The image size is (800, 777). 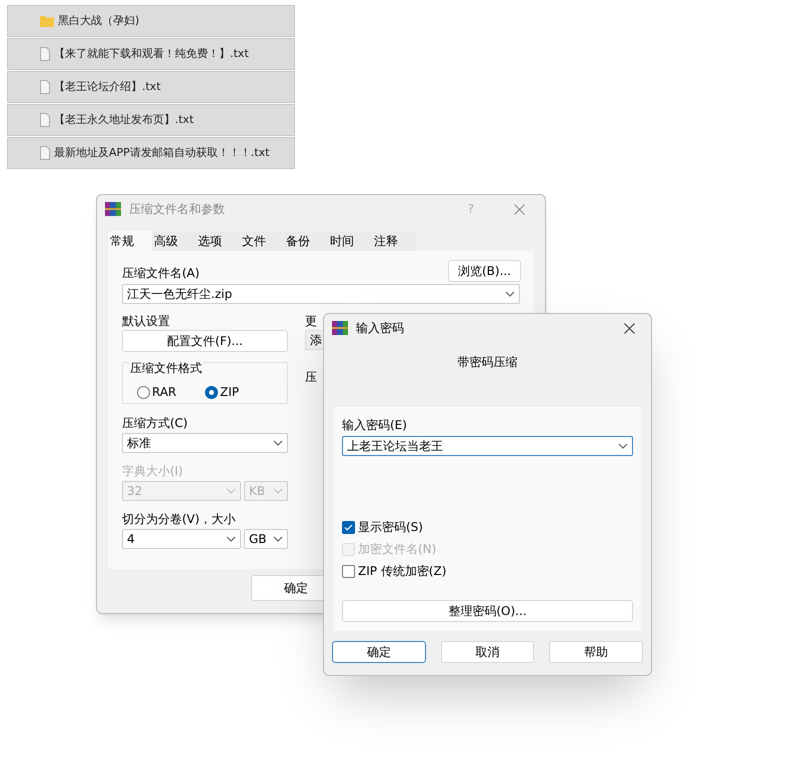 I want to click on group-label: 压缩文件格式, so click(x=166, y=368).